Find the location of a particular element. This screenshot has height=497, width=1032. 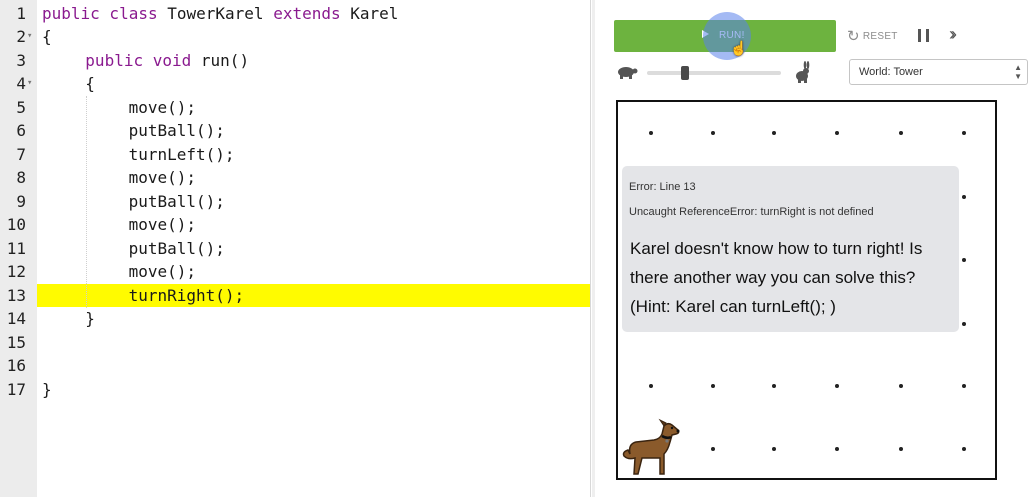

code-token: turnLeft(); is located at coordinates (181, 154).